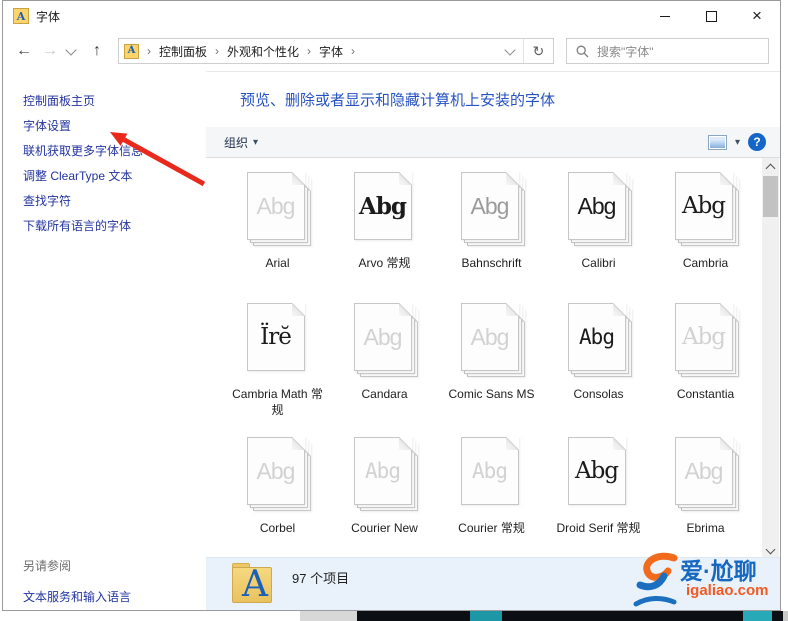  Describe the element at coordinates (625, 51) in the screenshot. I see `search-placeholder: 搜索"字体"` at that location.